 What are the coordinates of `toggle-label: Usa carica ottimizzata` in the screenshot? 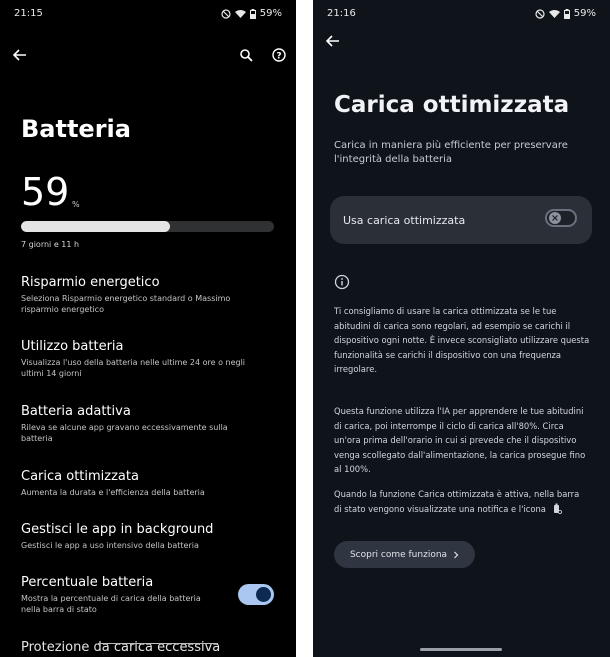 It's located at (404, 220).